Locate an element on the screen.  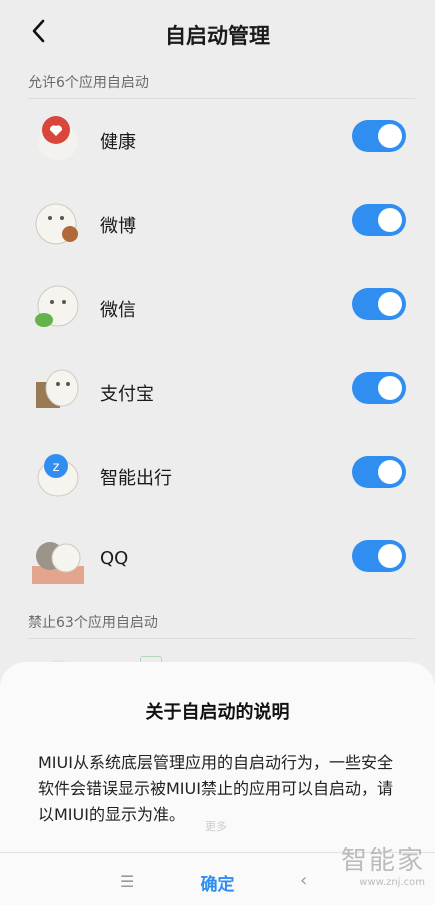
dialog-title: 关于自启动的说明 is located at coordinates (217, 712).